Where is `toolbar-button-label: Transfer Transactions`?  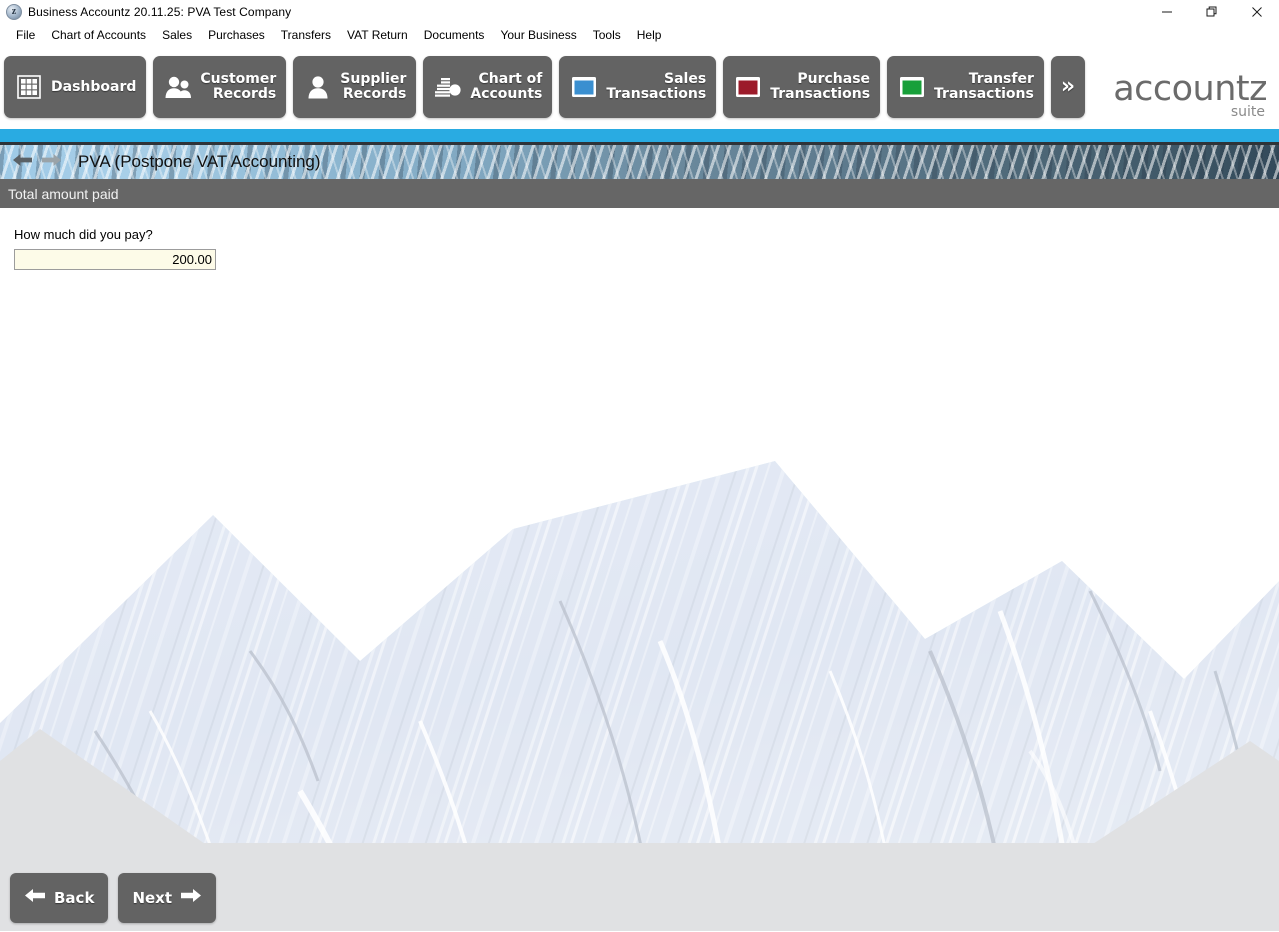 toolbar-button-label: Transfer Transactions is located at coordinates (984, 86).